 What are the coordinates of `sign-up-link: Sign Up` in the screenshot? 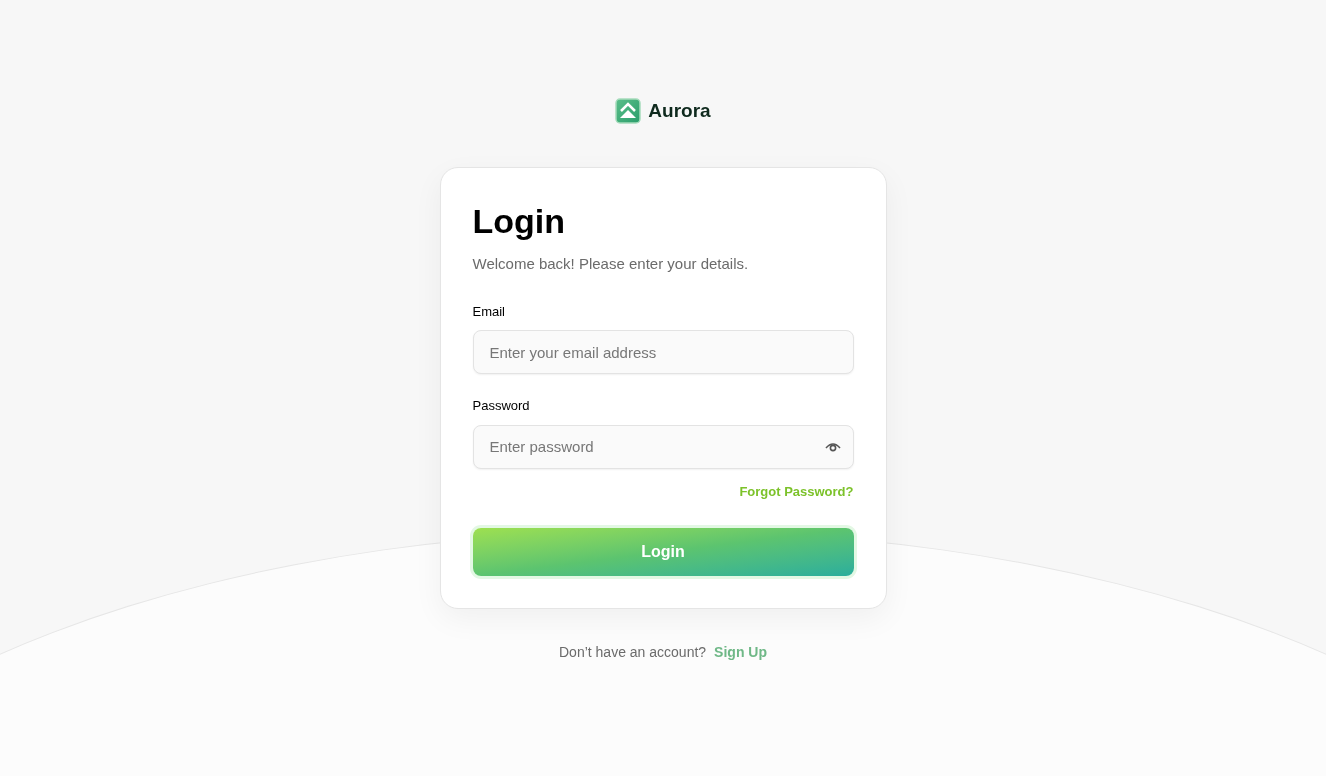 It's located at (740, 652).